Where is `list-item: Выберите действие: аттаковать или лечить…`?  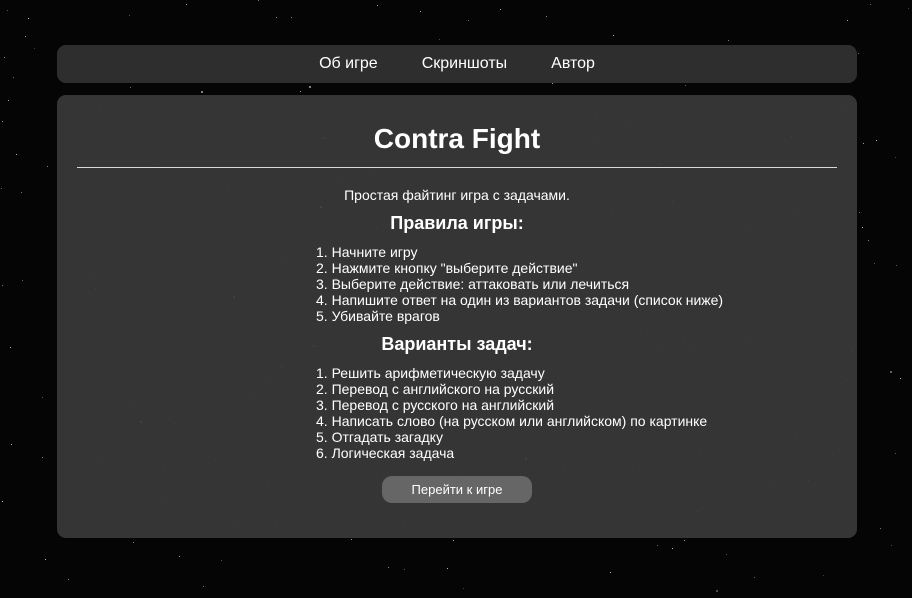 list-item: Выберите действие: аттаковать или лечить… is located at coordinates (519, 284).